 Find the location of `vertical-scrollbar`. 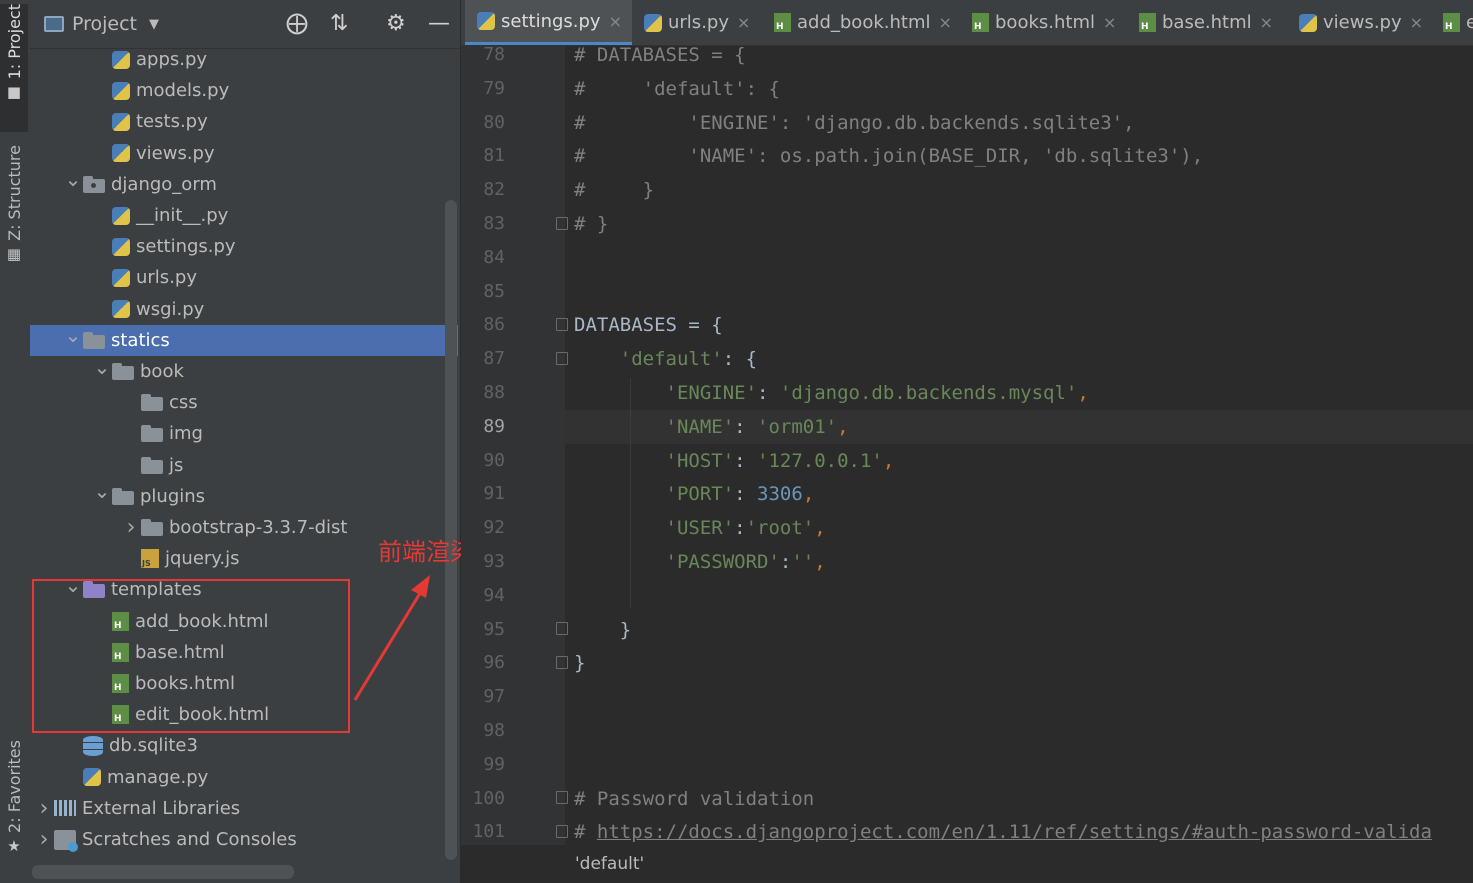

vertical-scrollbar is located at coordinates (451, 530).